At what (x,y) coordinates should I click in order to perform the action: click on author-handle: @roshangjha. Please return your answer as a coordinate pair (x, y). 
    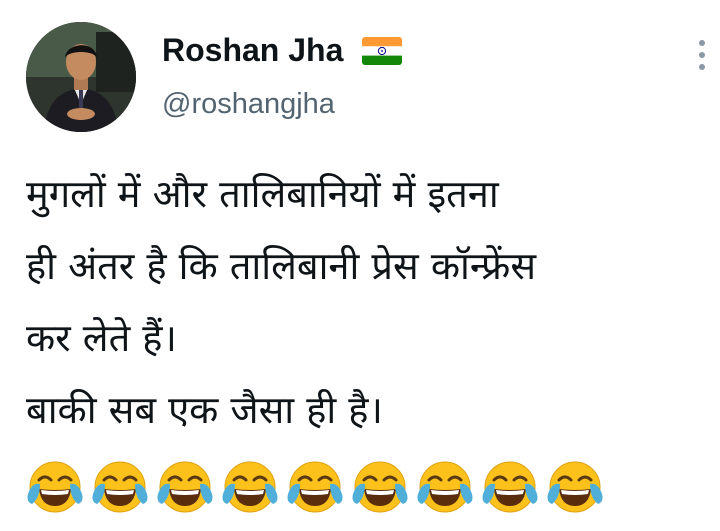
    Looking at the image, I should click on (248, 104).